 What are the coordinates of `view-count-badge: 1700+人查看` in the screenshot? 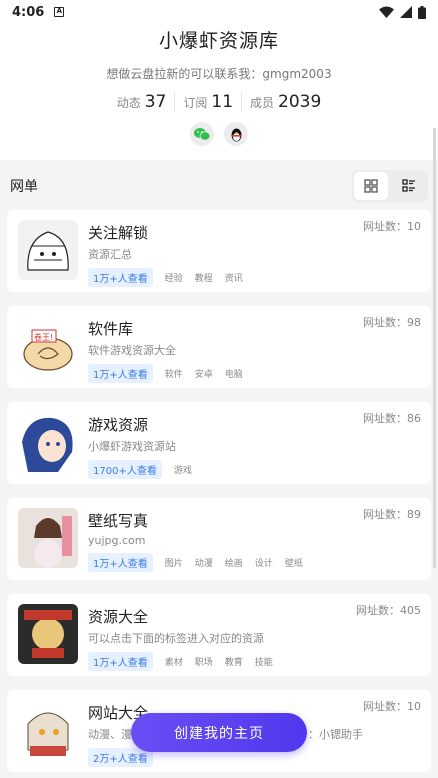 It's located at (125, 469).